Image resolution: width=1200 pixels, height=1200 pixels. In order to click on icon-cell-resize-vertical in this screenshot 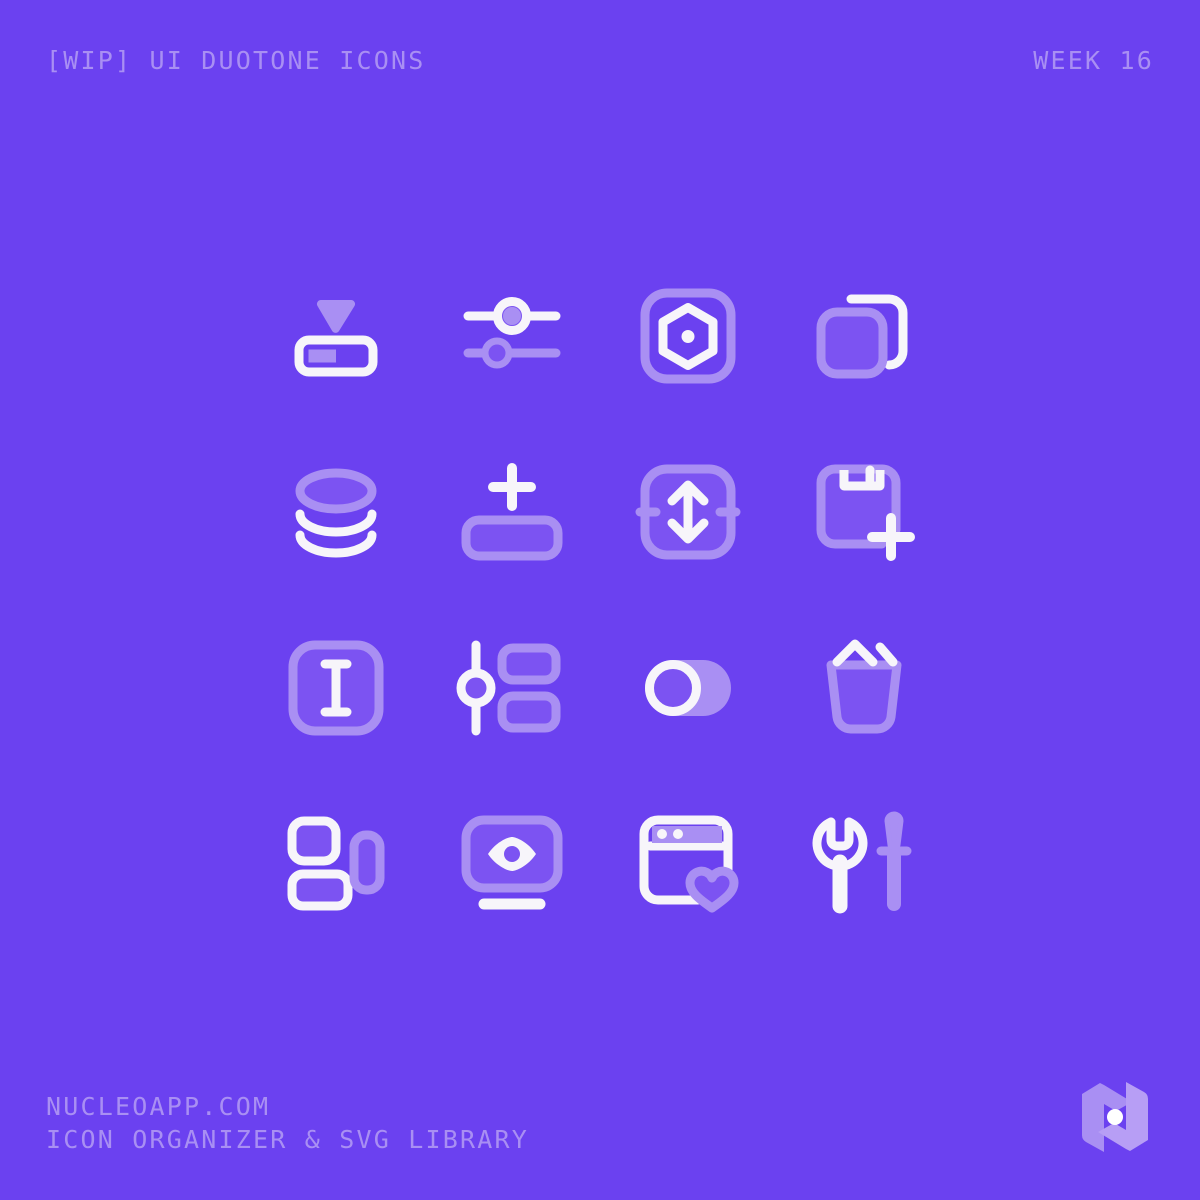, I will do `click(688, 512)`.